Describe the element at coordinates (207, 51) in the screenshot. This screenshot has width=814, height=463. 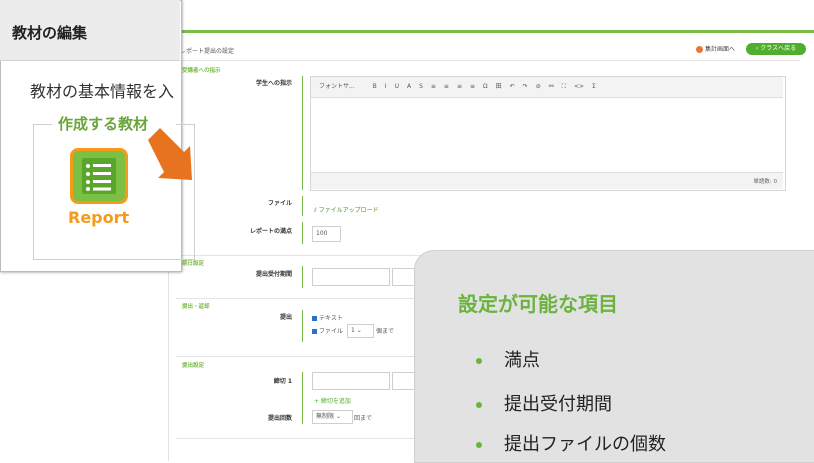
I see `form-title: レポート提出の設定` at that location.